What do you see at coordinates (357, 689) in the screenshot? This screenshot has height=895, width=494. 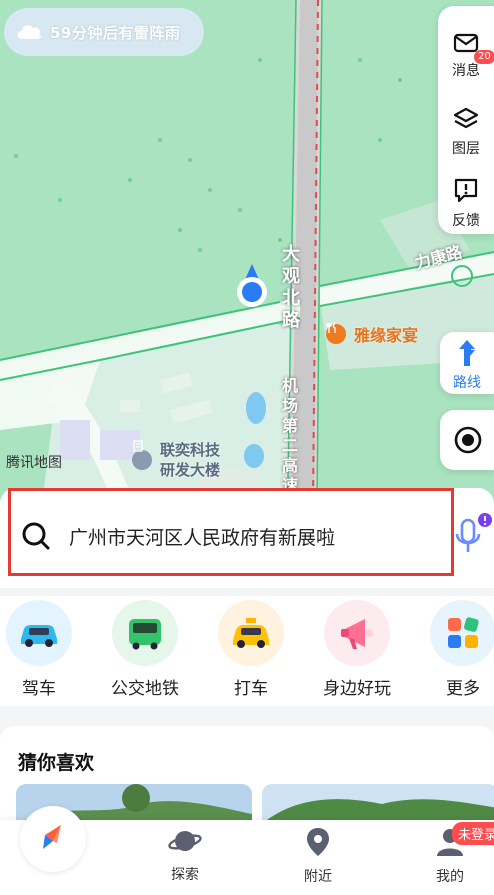 I see `quick-nearby-fun-label: 身边好玩` at bounding box center [357, 689].